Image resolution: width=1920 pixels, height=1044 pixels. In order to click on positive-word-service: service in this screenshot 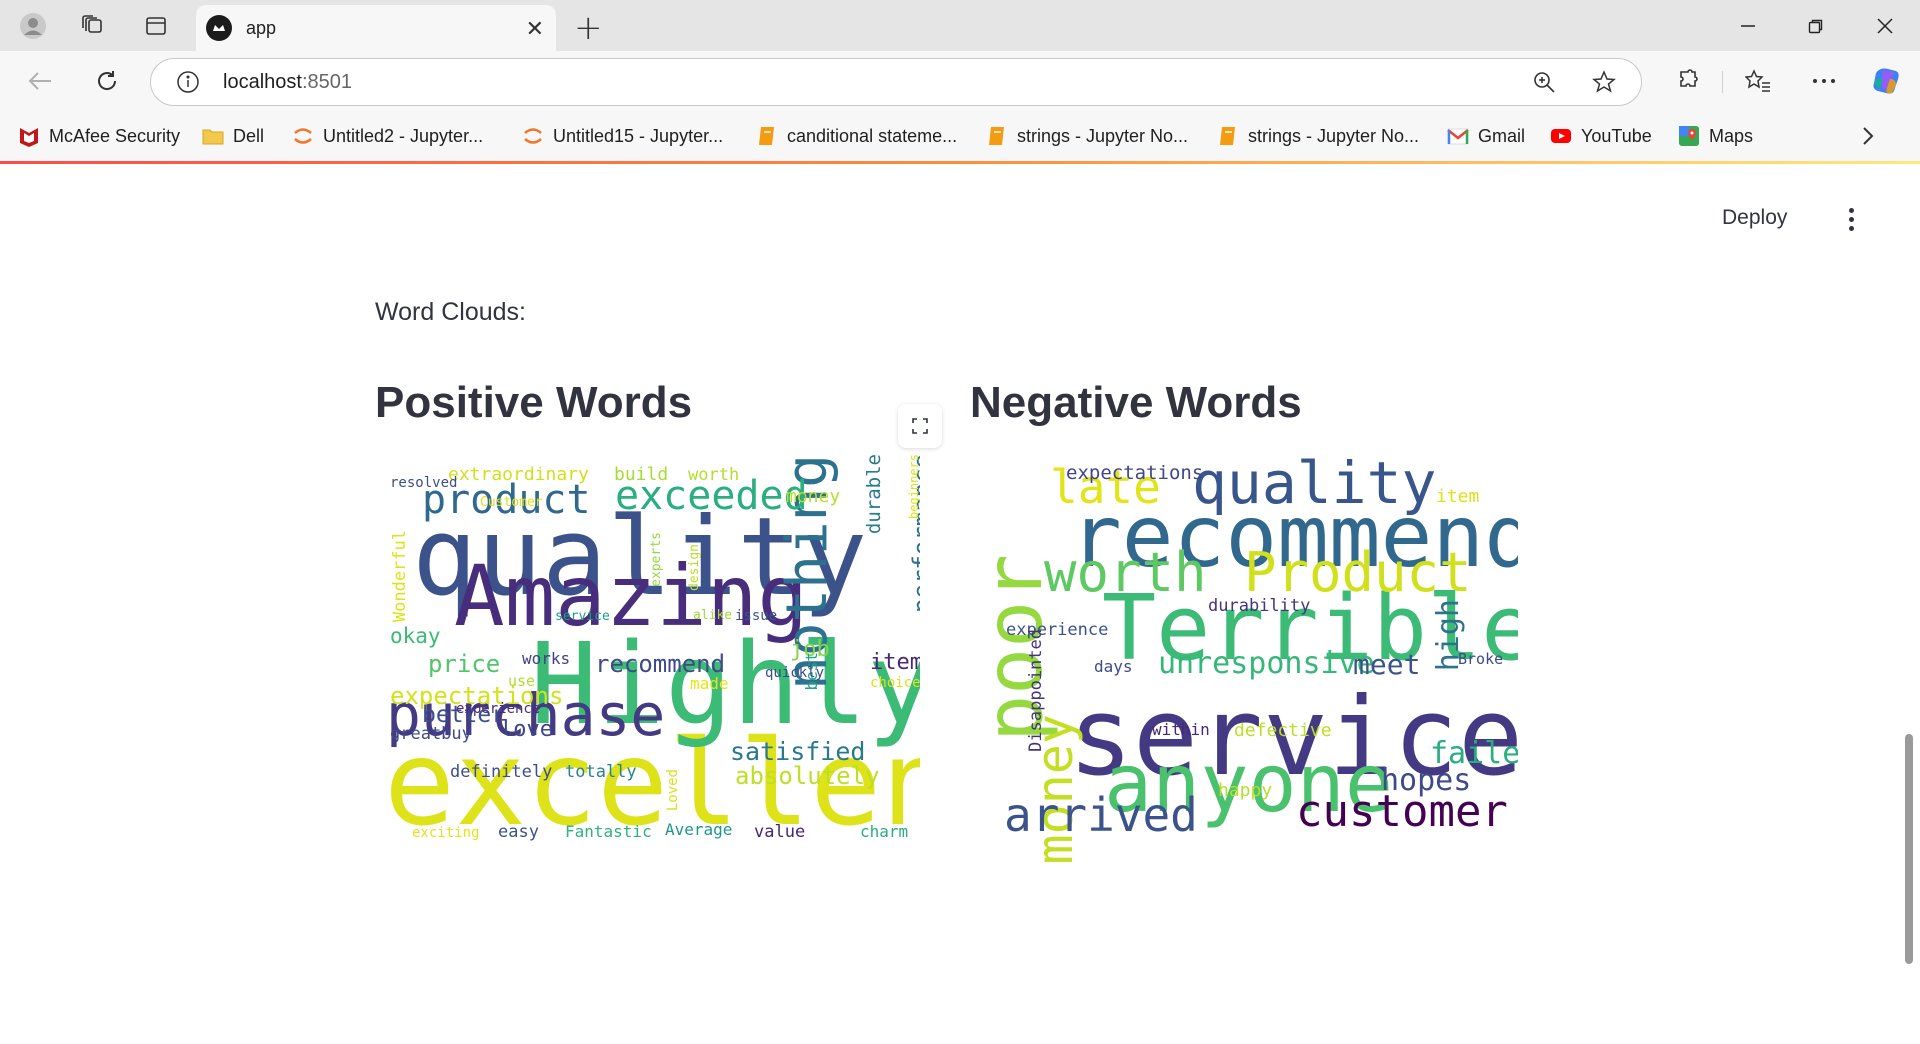, I will do `click(582, 616)`.